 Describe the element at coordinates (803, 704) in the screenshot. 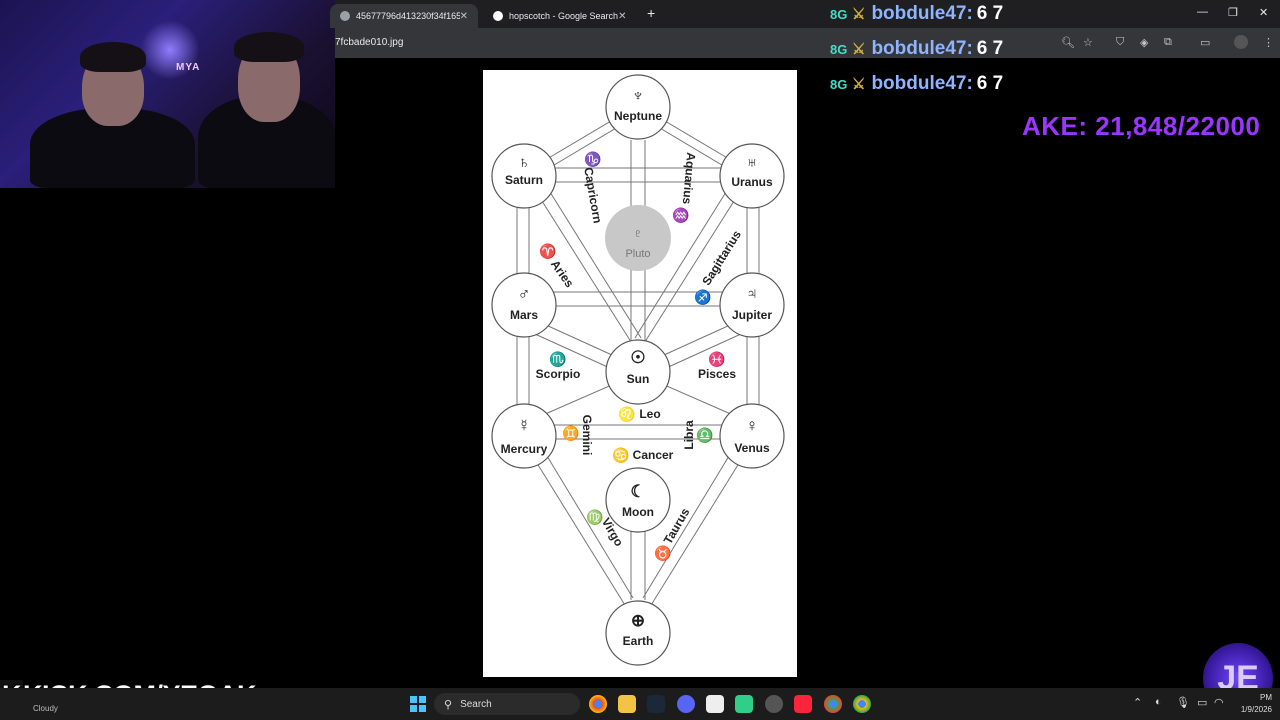

I see `music-icon` at that location.